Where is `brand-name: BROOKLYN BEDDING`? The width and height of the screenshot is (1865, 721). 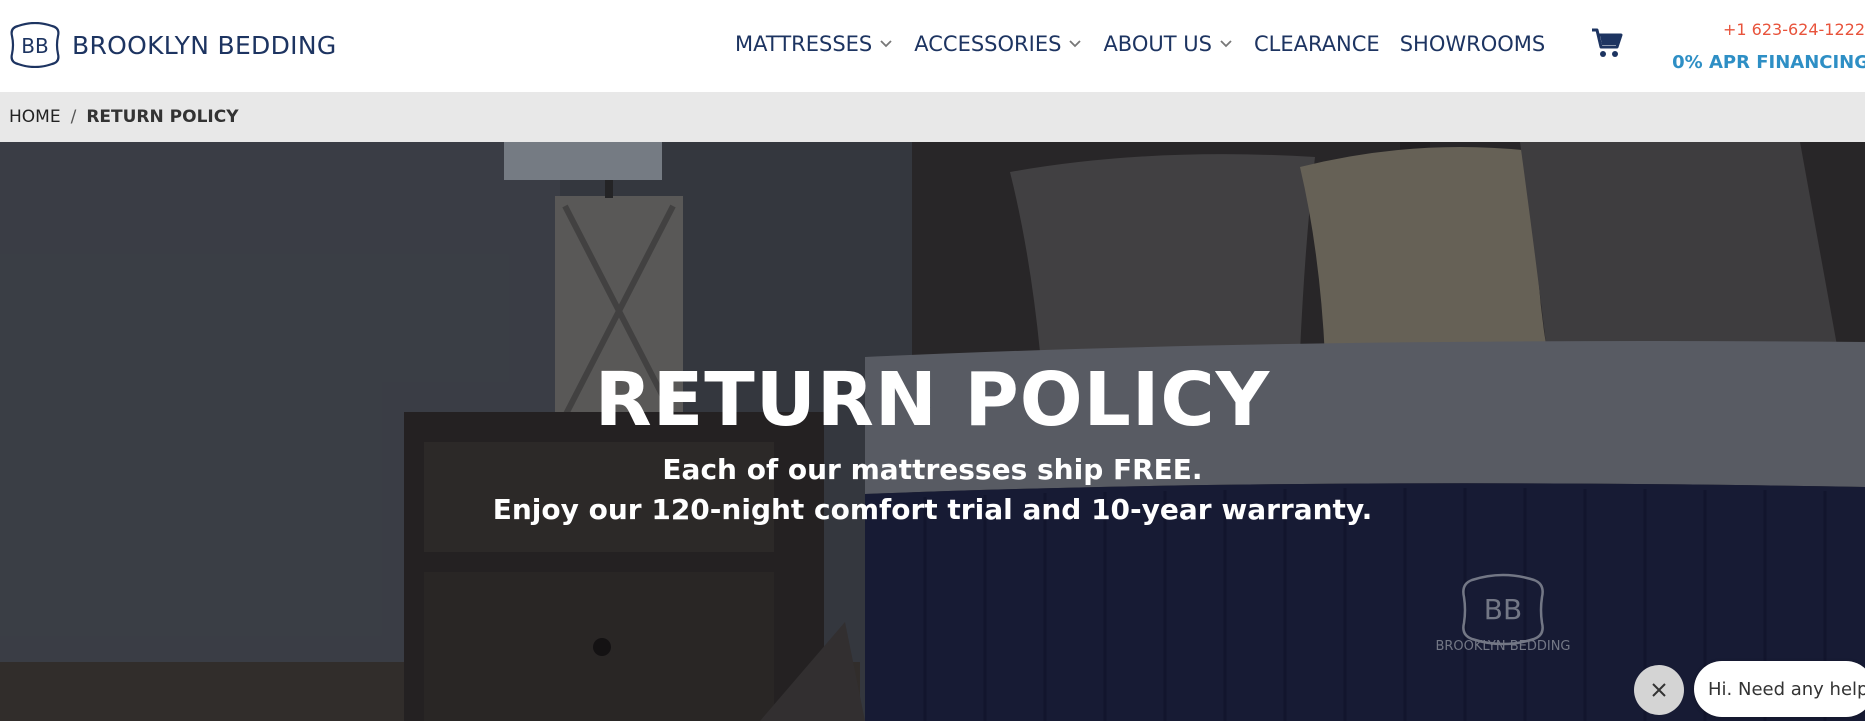 brand-name: BROOKLYN BEDDING is located at coordinates (204, 45).